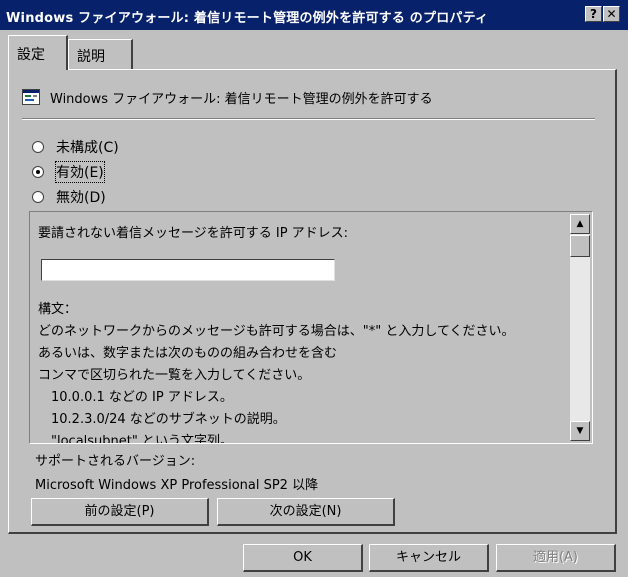 This screenshot has height=577, width=628. I want to click on help-button: ?, so click(593, 14).